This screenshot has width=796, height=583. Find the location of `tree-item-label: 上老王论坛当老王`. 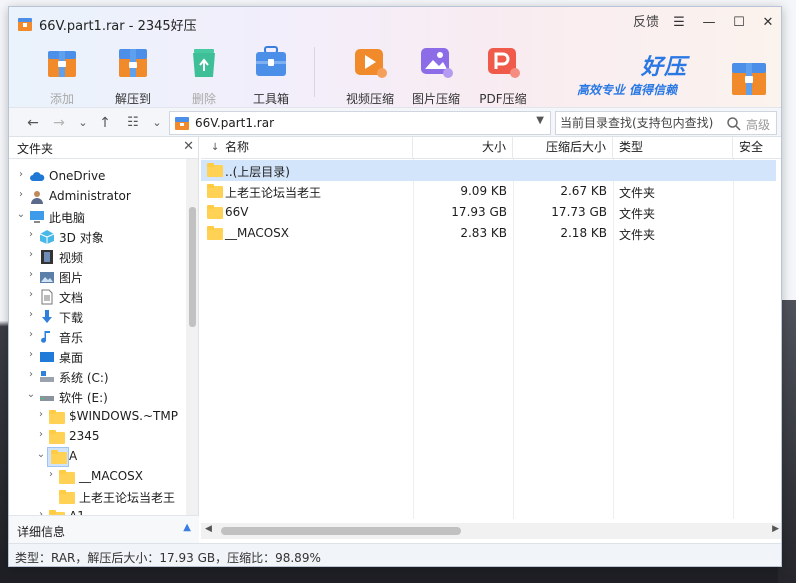

tree-item-label: 上老王论坛当老王 is located at coordinates (127, 498).